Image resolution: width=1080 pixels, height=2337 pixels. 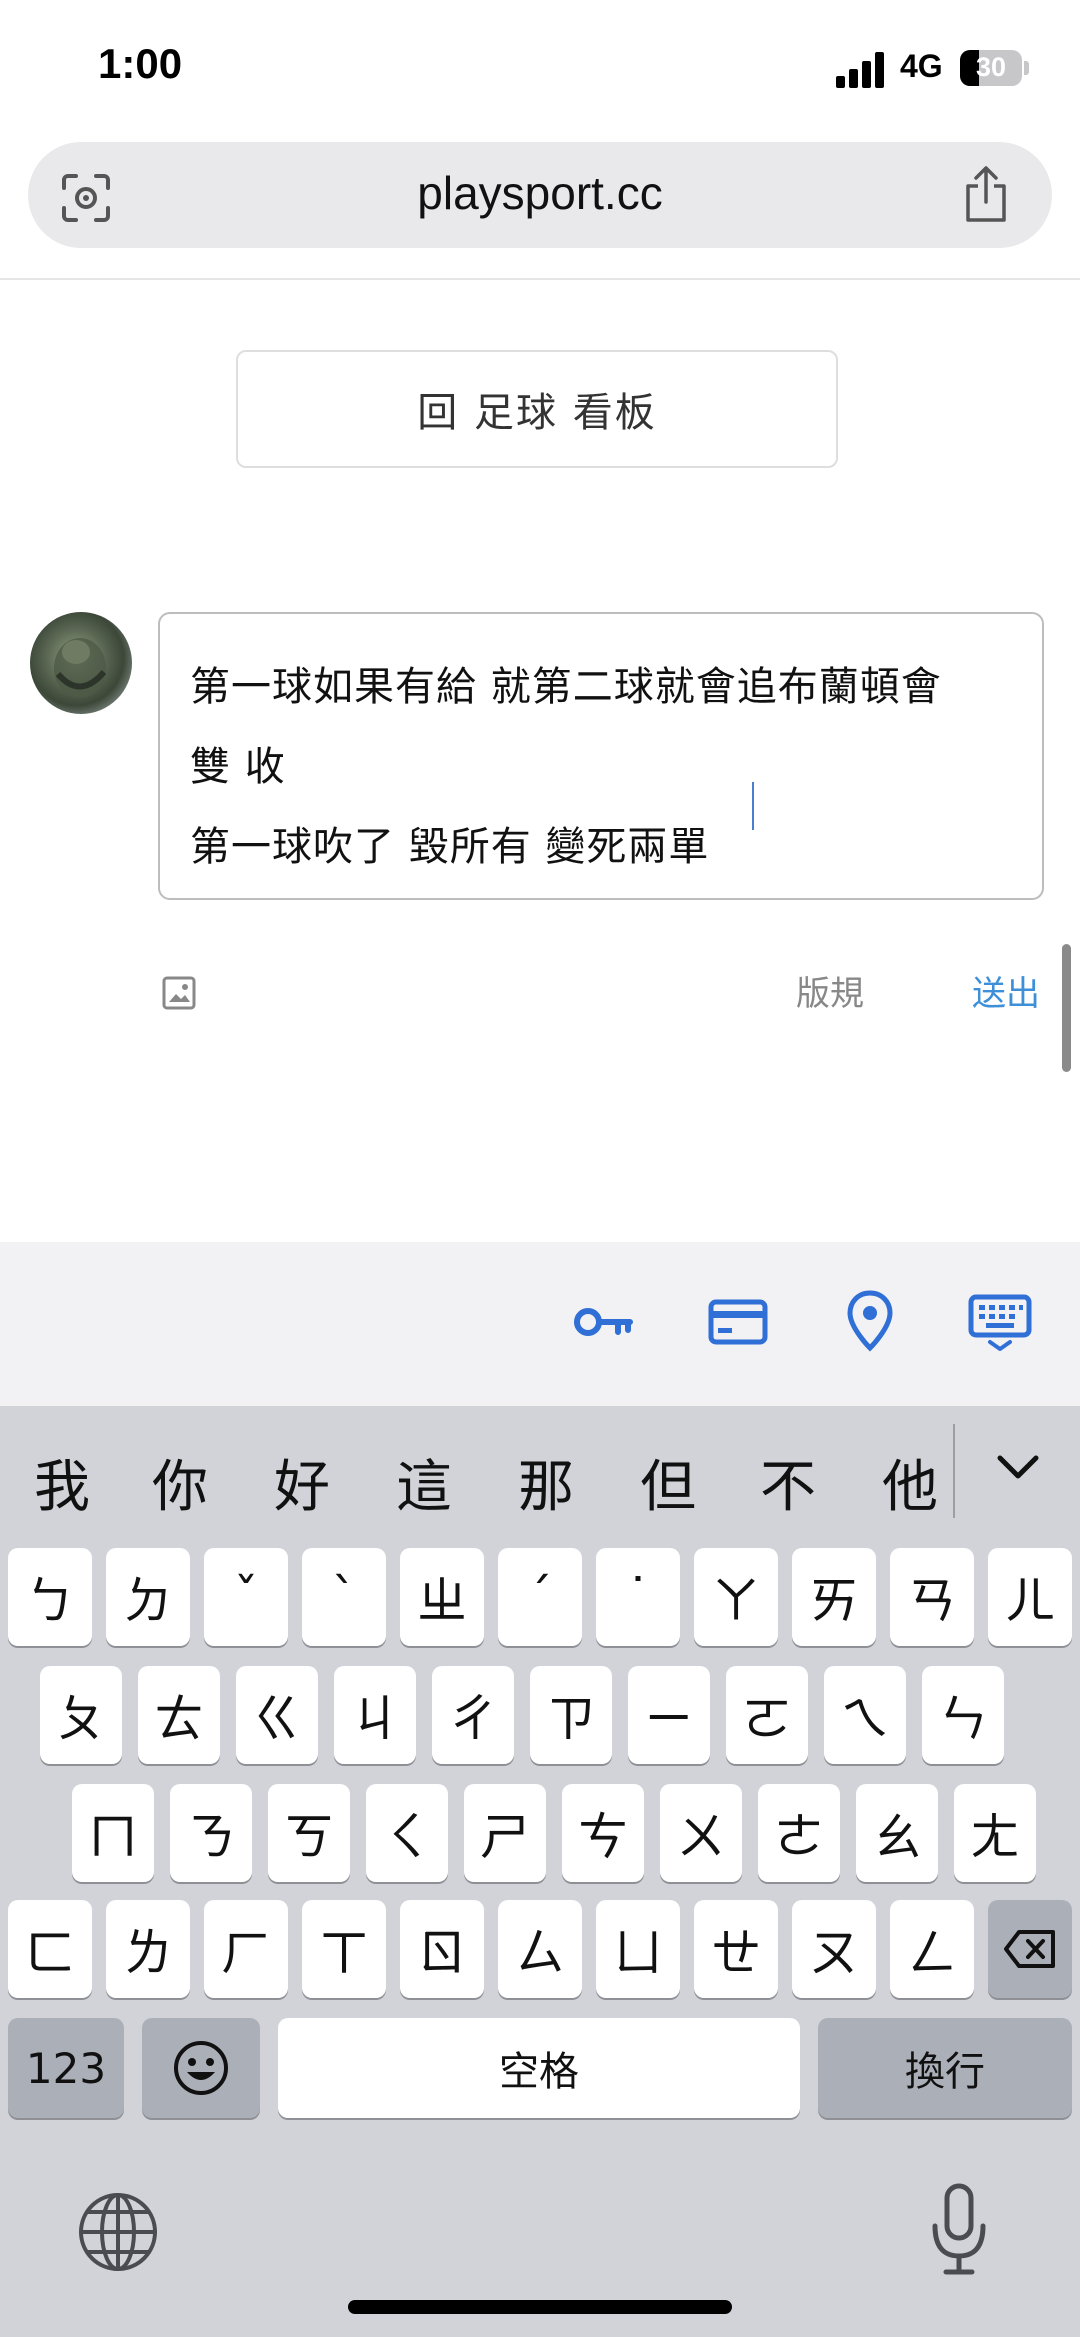 I want to click on microphone-icon, so click(x=959, y=2230).